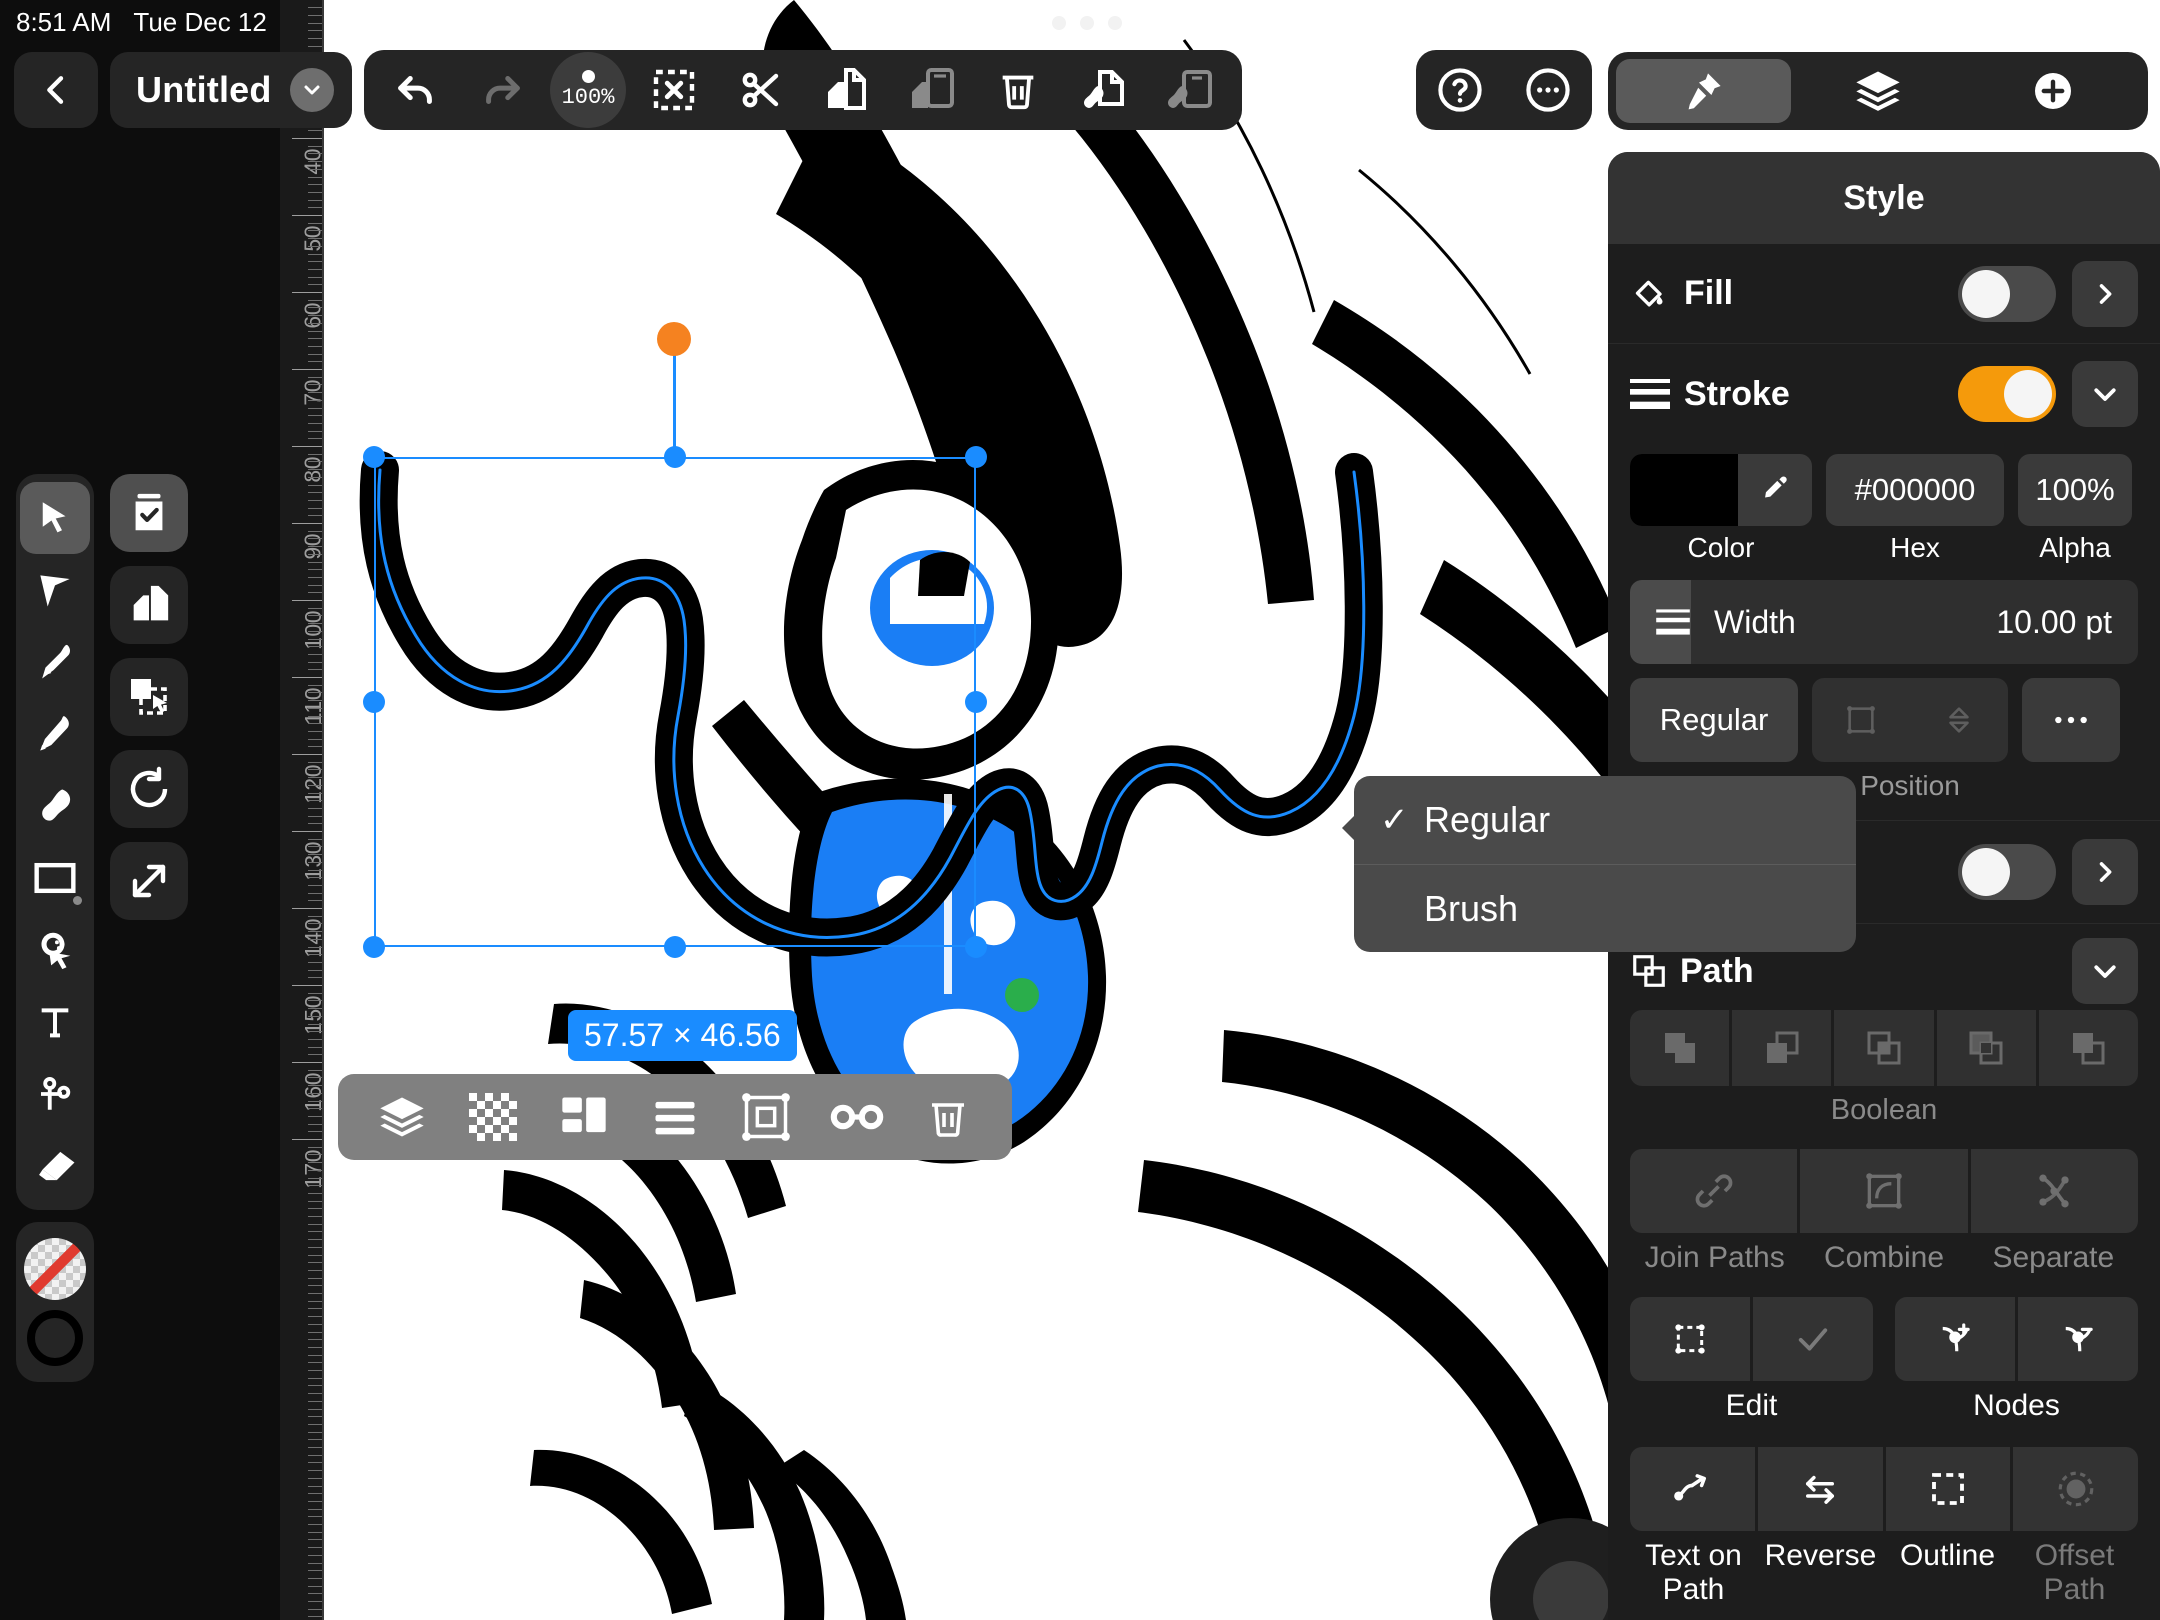  I want to click on no-fill-swatch, so click(55, 1269).